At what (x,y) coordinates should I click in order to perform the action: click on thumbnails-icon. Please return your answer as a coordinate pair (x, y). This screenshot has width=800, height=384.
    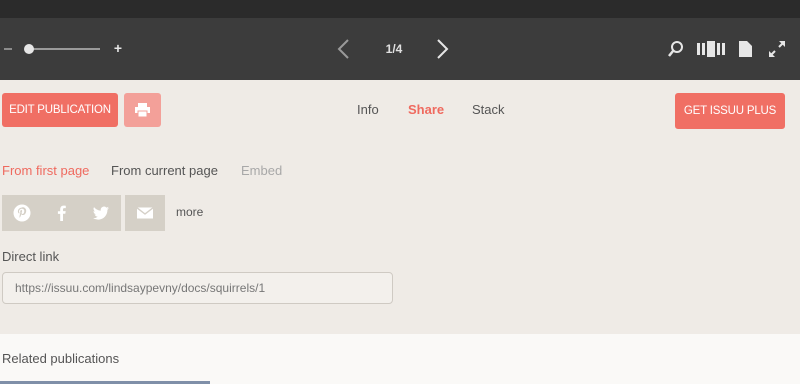
    Looking at the image, I should click on (711, 49).